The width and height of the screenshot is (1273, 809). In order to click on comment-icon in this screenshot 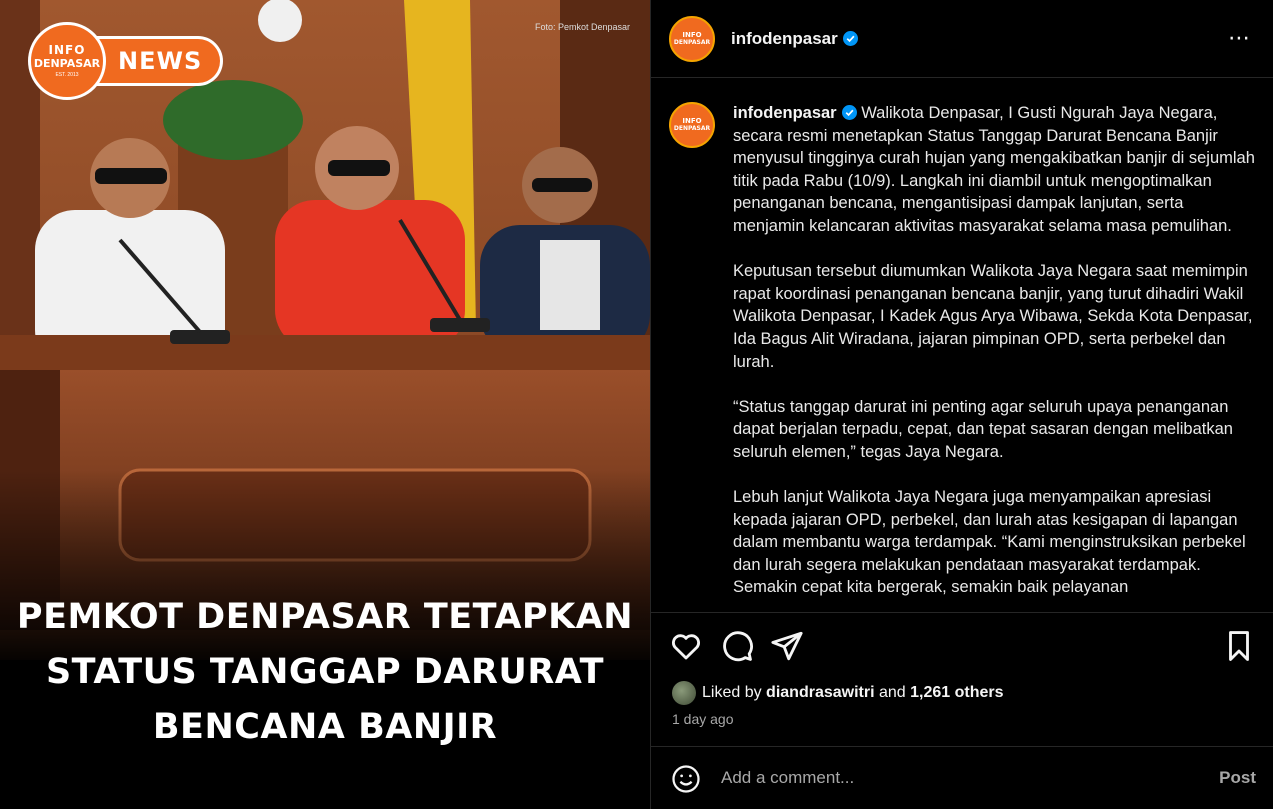, I will do `click(737, 646)`.